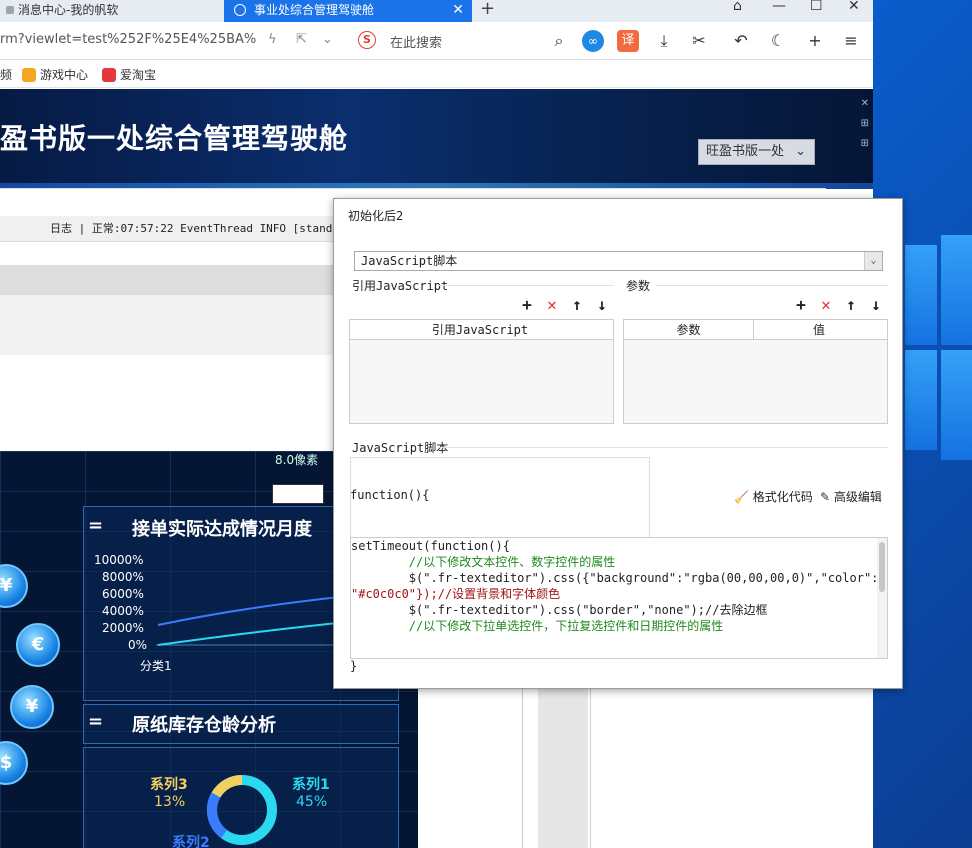 Image resolution: width=972 pixels, height=848 pixels. What do you see at coordinates (119, 560) in the screenshot?
I see `y-tick-label: 10000%` at bounding box center [119, 560].